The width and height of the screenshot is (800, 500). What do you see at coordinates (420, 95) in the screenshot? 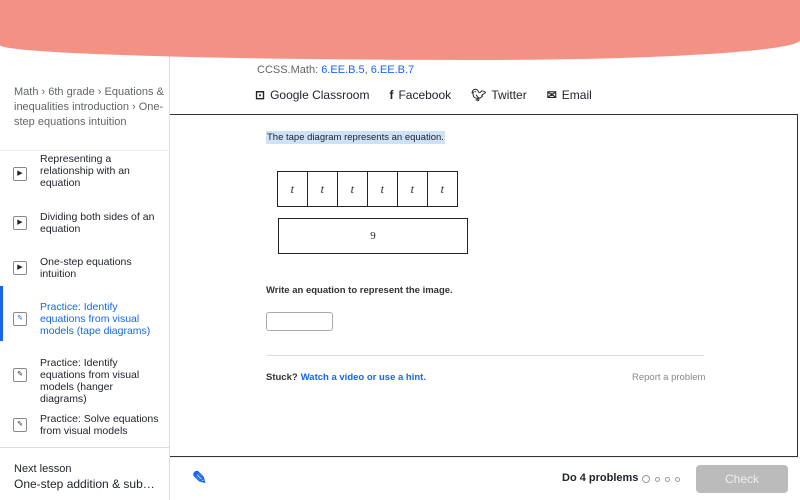
I see `facebook-button: f Facebook` at bounding box center [420, 95].